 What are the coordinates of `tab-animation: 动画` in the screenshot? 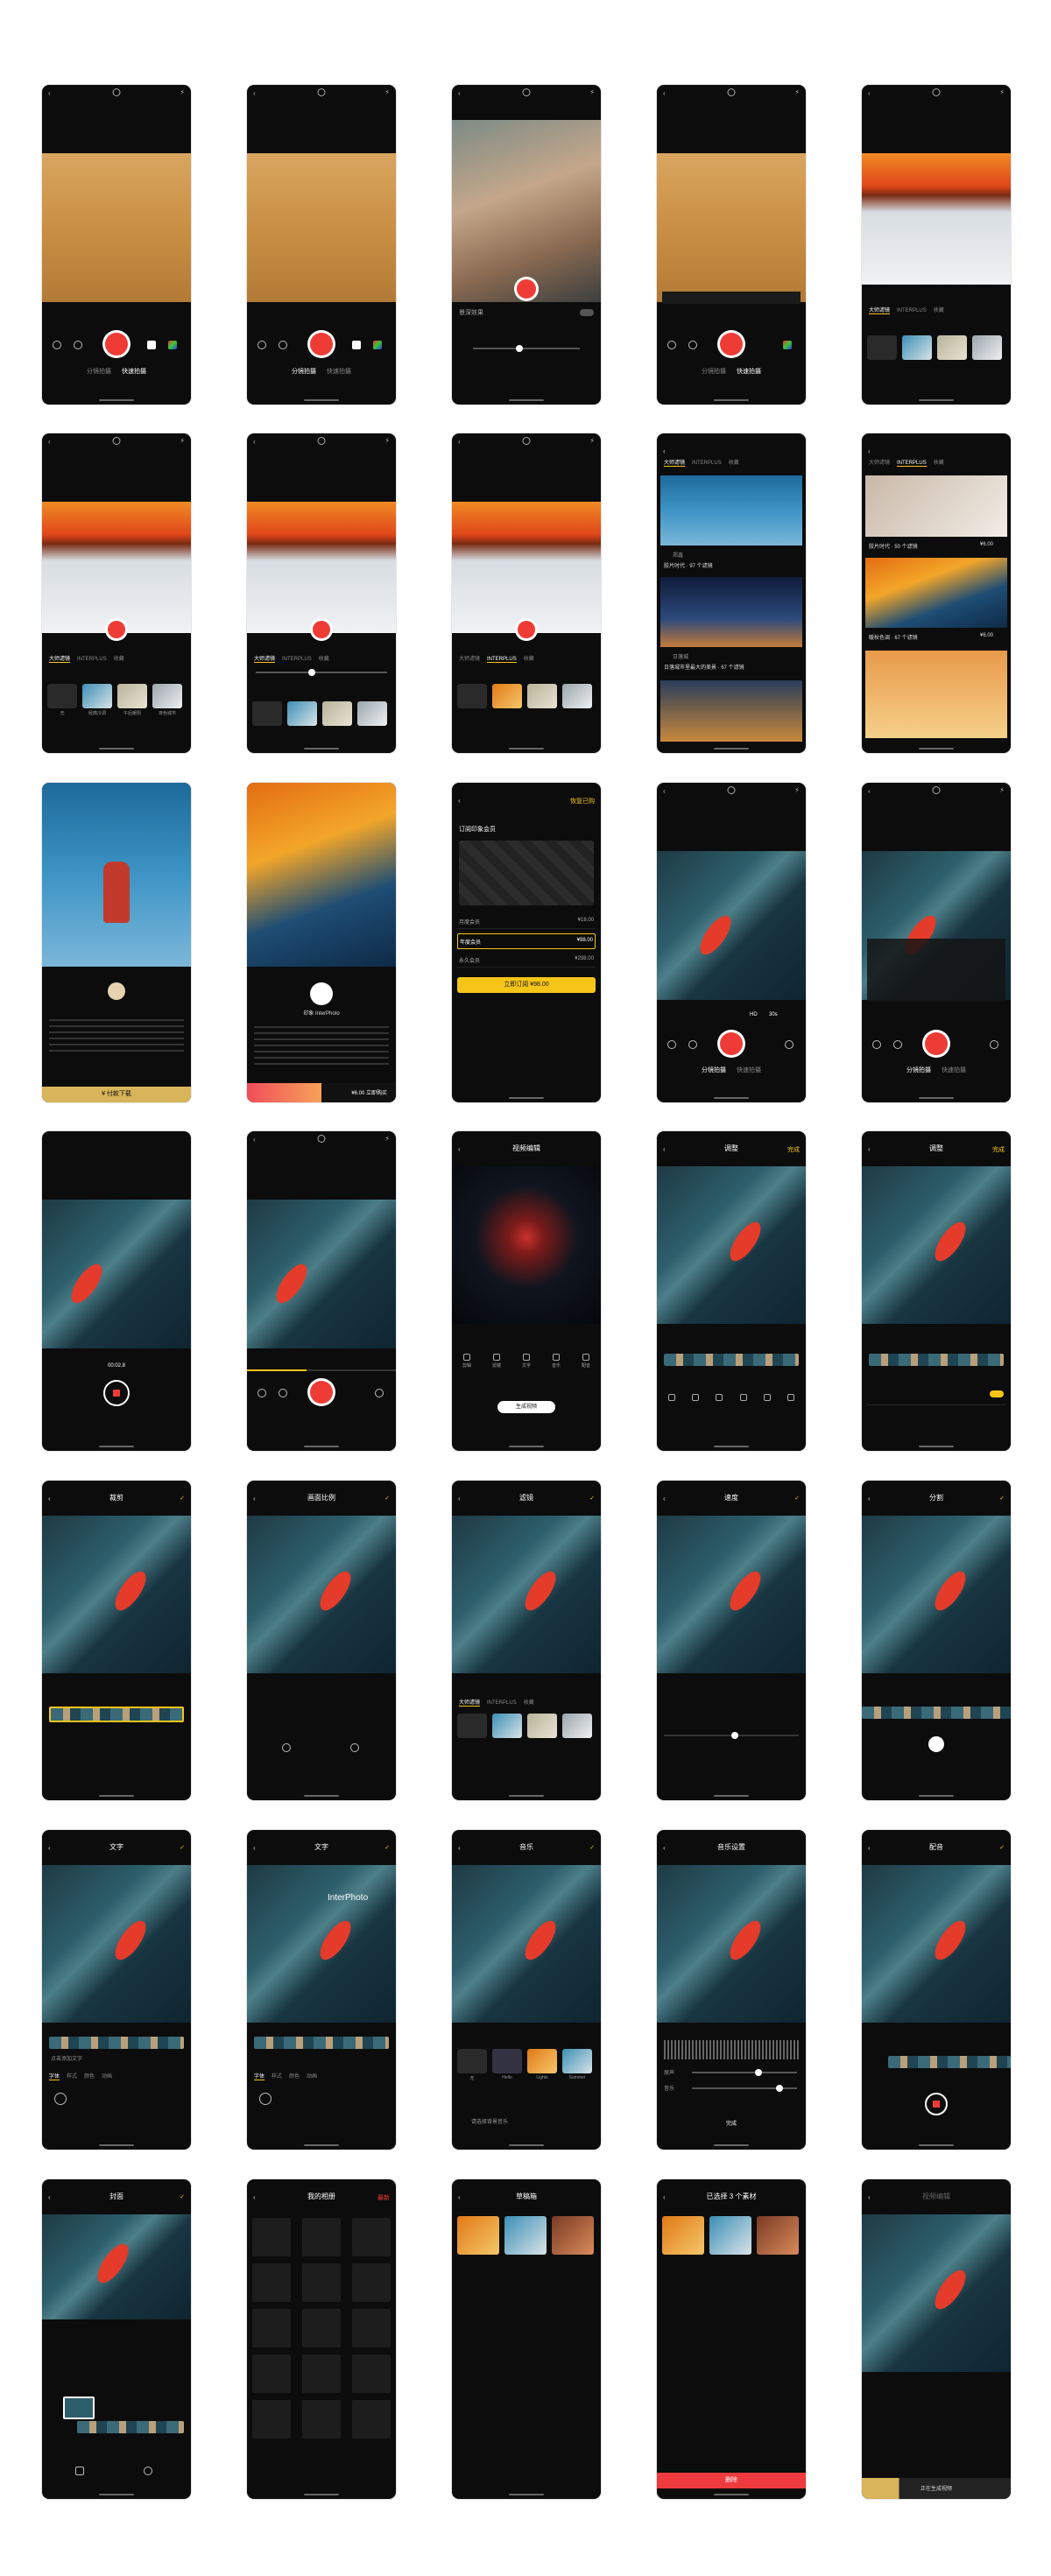 It's located at (107, 2077).